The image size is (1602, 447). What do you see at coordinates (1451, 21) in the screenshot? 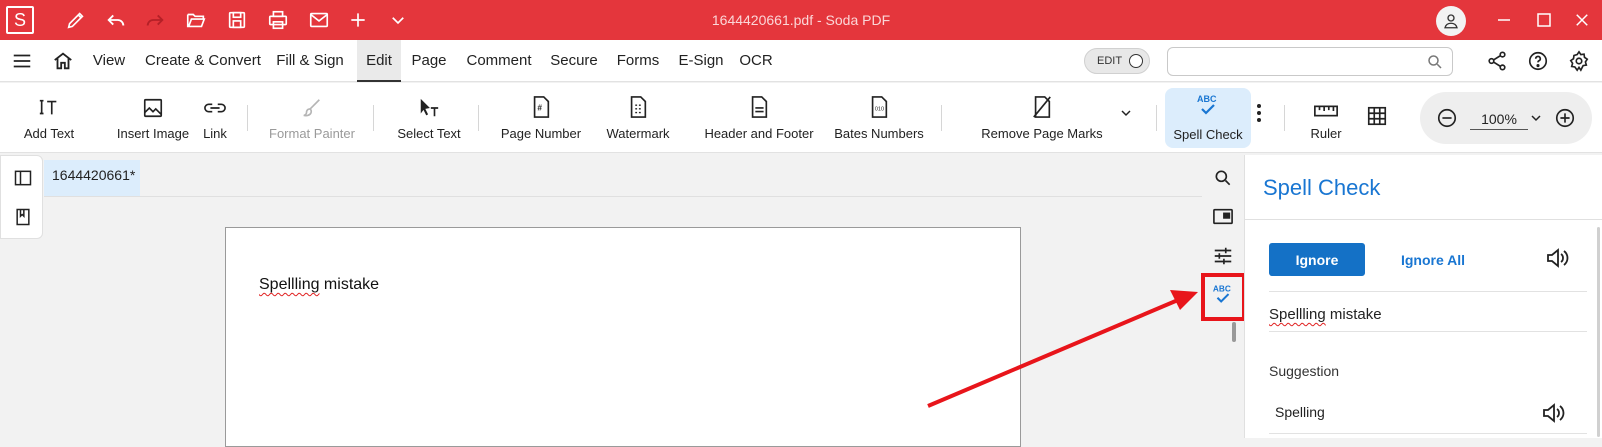
I see `user-avatar-icon` at bounding box center [1451, 21].